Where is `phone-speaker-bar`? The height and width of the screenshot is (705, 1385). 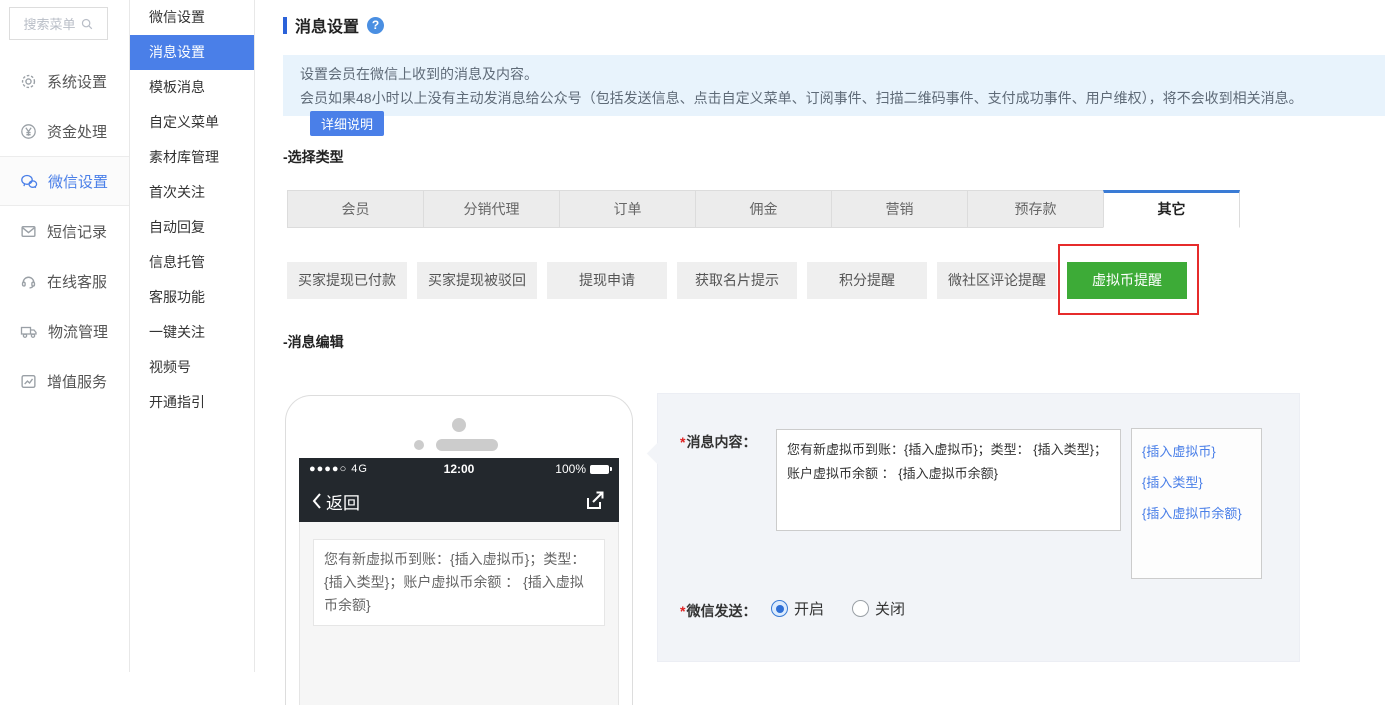
phone-speaker-bar is located at coordinates (467, 445).